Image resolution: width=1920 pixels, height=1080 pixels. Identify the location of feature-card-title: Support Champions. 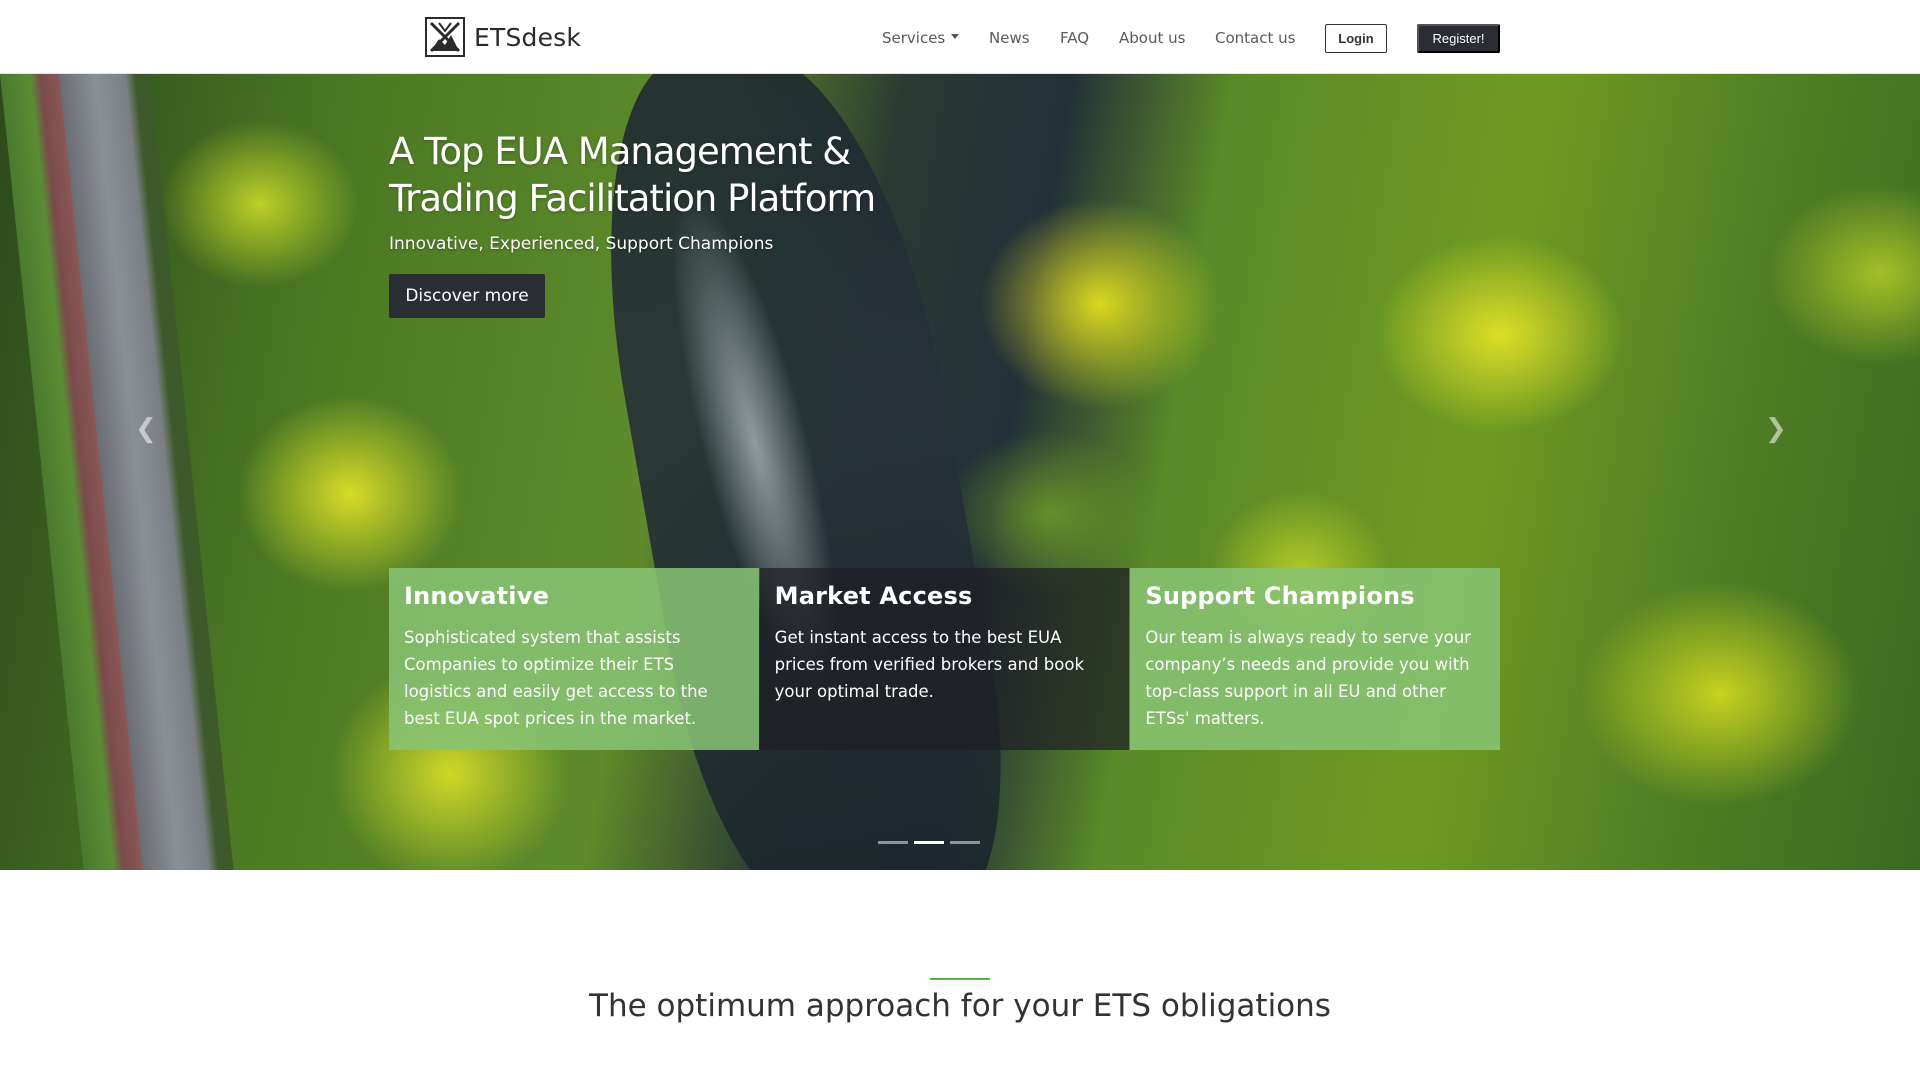
(1280, 596).